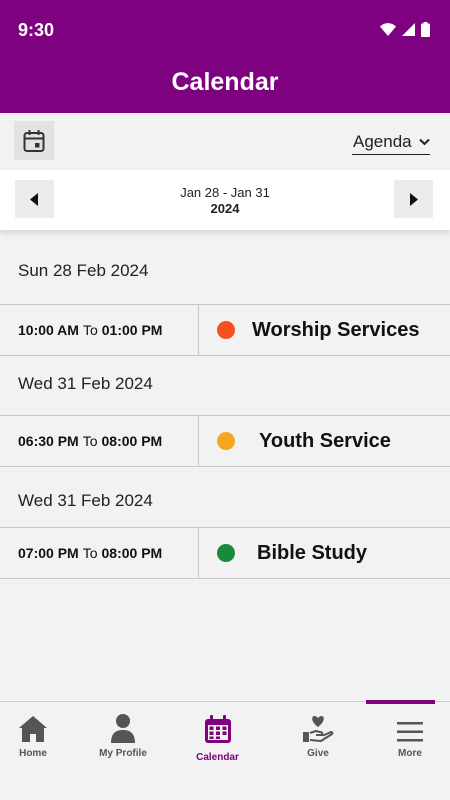 This screenshot has width=450, height=800. I want to click on nav-profile: My Profile, so click(123, 737).